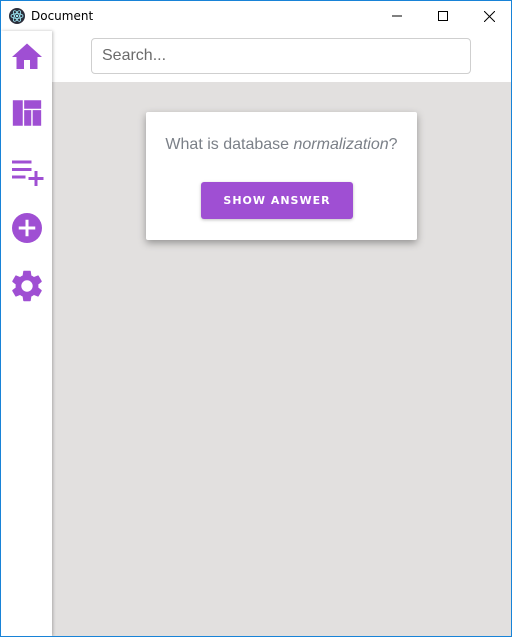 This screenshot has height=637, width=512. What do you see at coordinates (26, 333) in the screenshot?
I see `sidebar` at bounding box center [26, 333].